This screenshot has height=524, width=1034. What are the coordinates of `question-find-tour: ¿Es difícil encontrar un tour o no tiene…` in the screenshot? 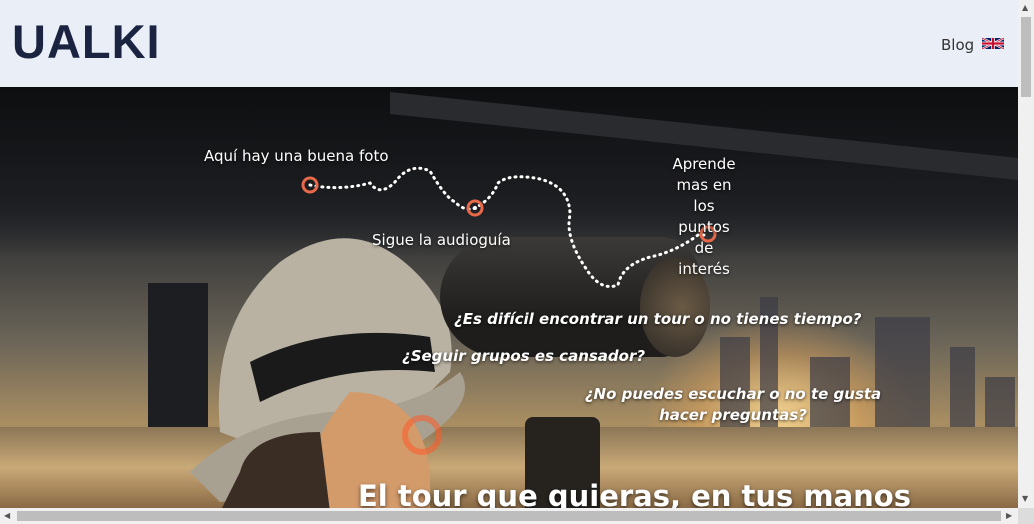 It's located at (658, 319).